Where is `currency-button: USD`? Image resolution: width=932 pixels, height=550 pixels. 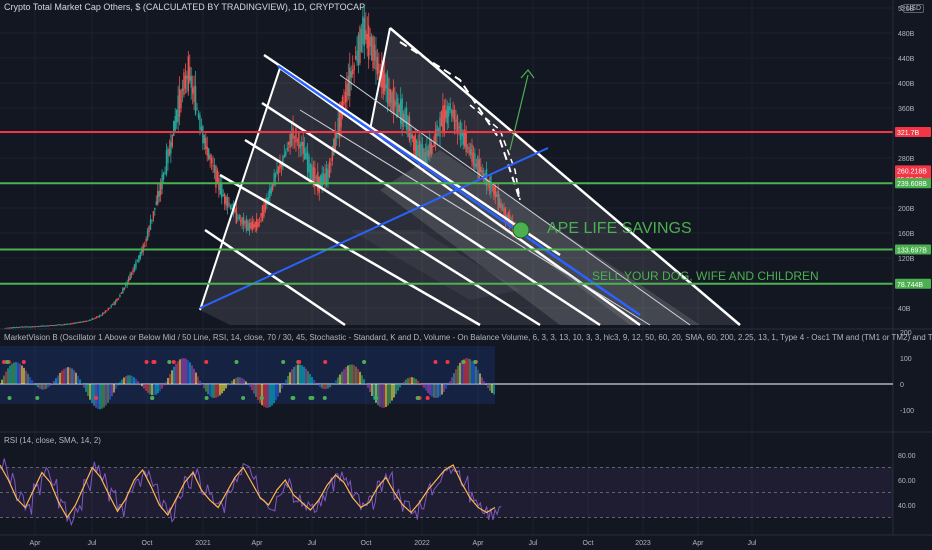 currency-button: USD is located at coordinates (913, 8).